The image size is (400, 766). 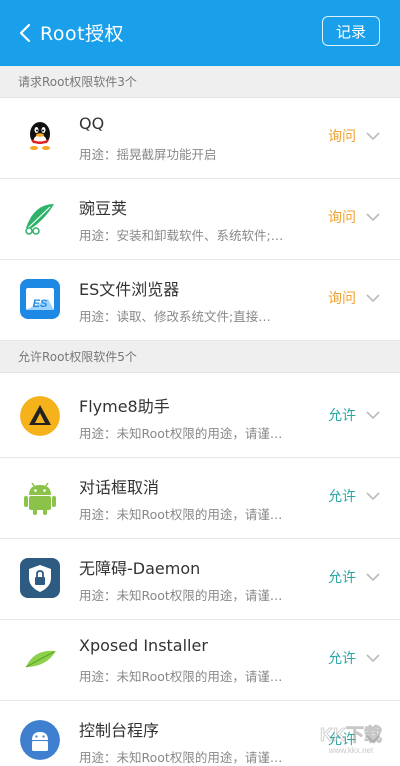 I want to click on es-file-explorer-icon: ES, so click(x=40, y=299).